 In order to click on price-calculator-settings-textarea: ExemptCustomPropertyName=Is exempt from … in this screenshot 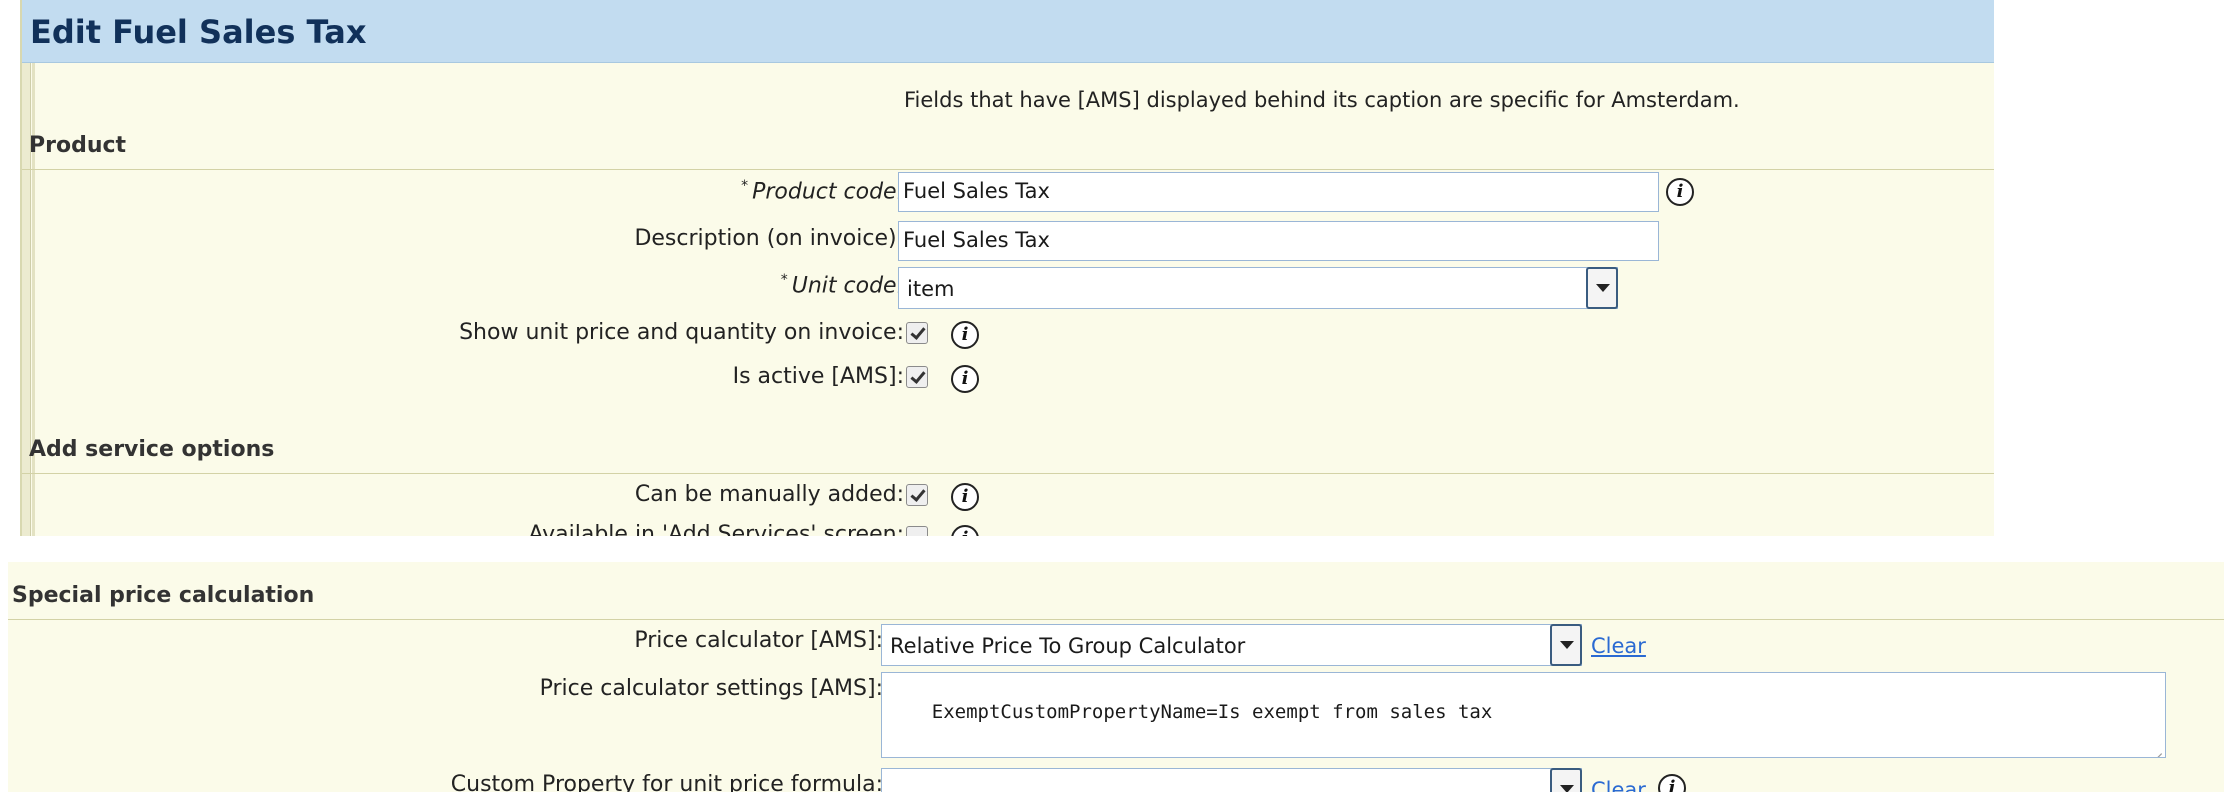, I will do `click(1523, 715)`.